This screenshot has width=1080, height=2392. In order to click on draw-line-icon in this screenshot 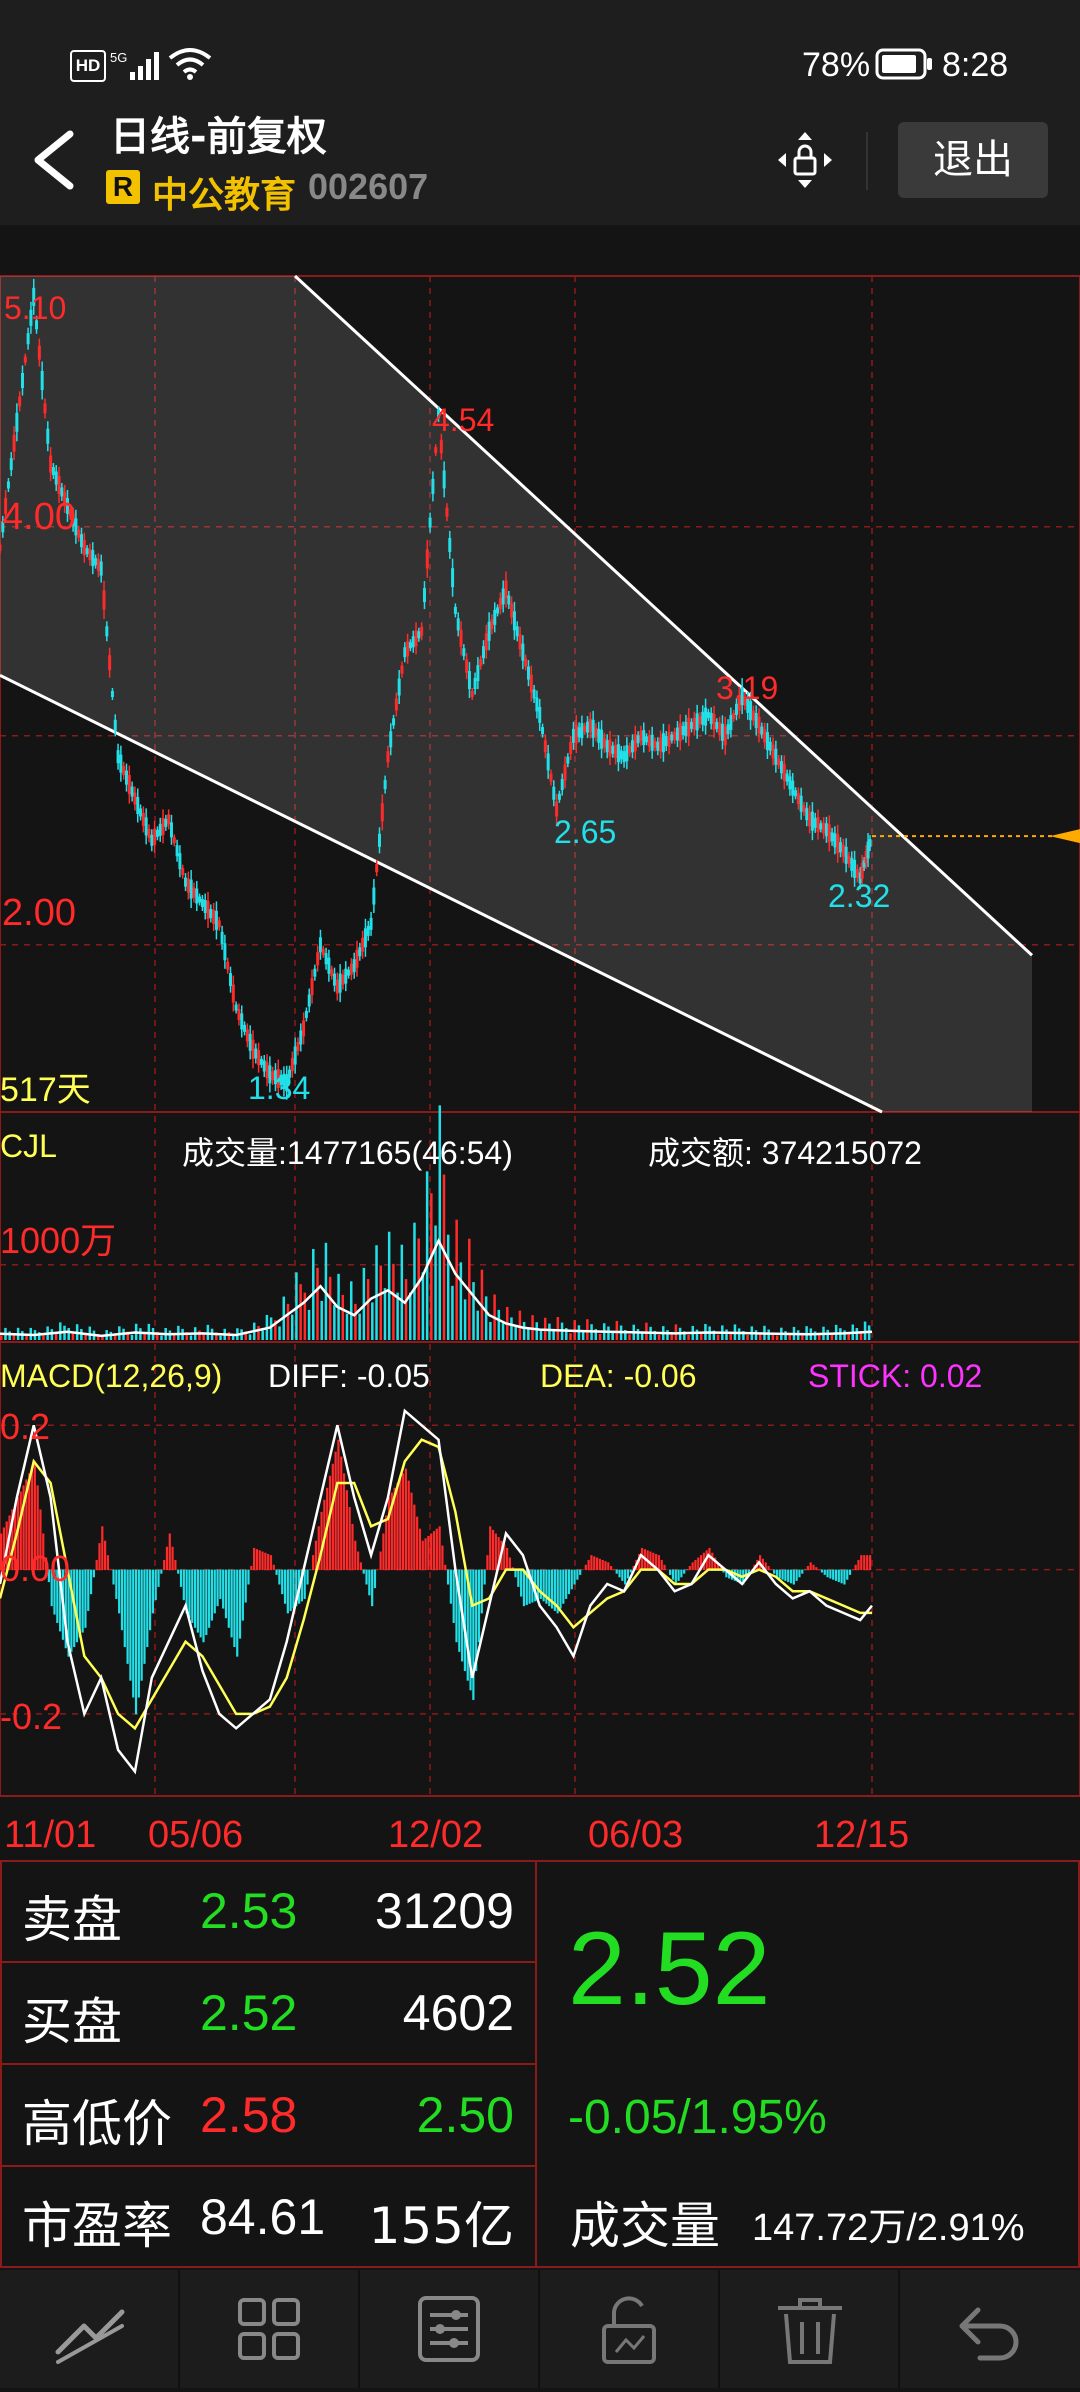, I will do `click(89, 2329)`.